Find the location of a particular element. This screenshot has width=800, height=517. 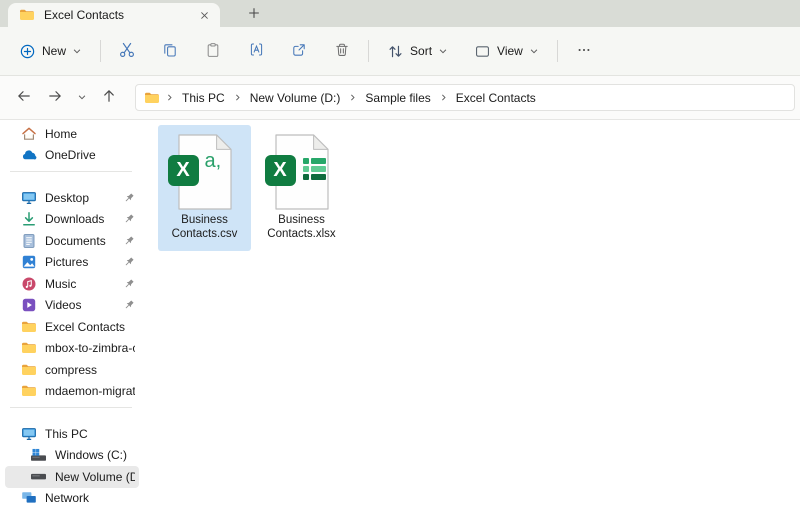

sidebar-item-label: Music is located at coordinates (61, 283).